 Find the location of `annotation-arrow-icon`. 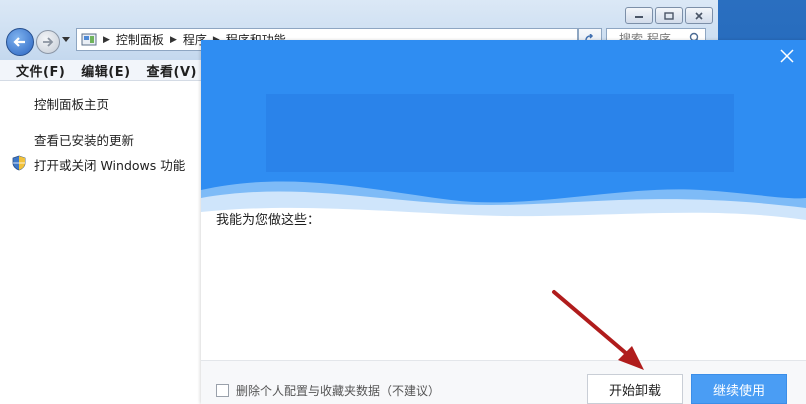

annotation-arrow-icon is located at coordinates (598, 330).